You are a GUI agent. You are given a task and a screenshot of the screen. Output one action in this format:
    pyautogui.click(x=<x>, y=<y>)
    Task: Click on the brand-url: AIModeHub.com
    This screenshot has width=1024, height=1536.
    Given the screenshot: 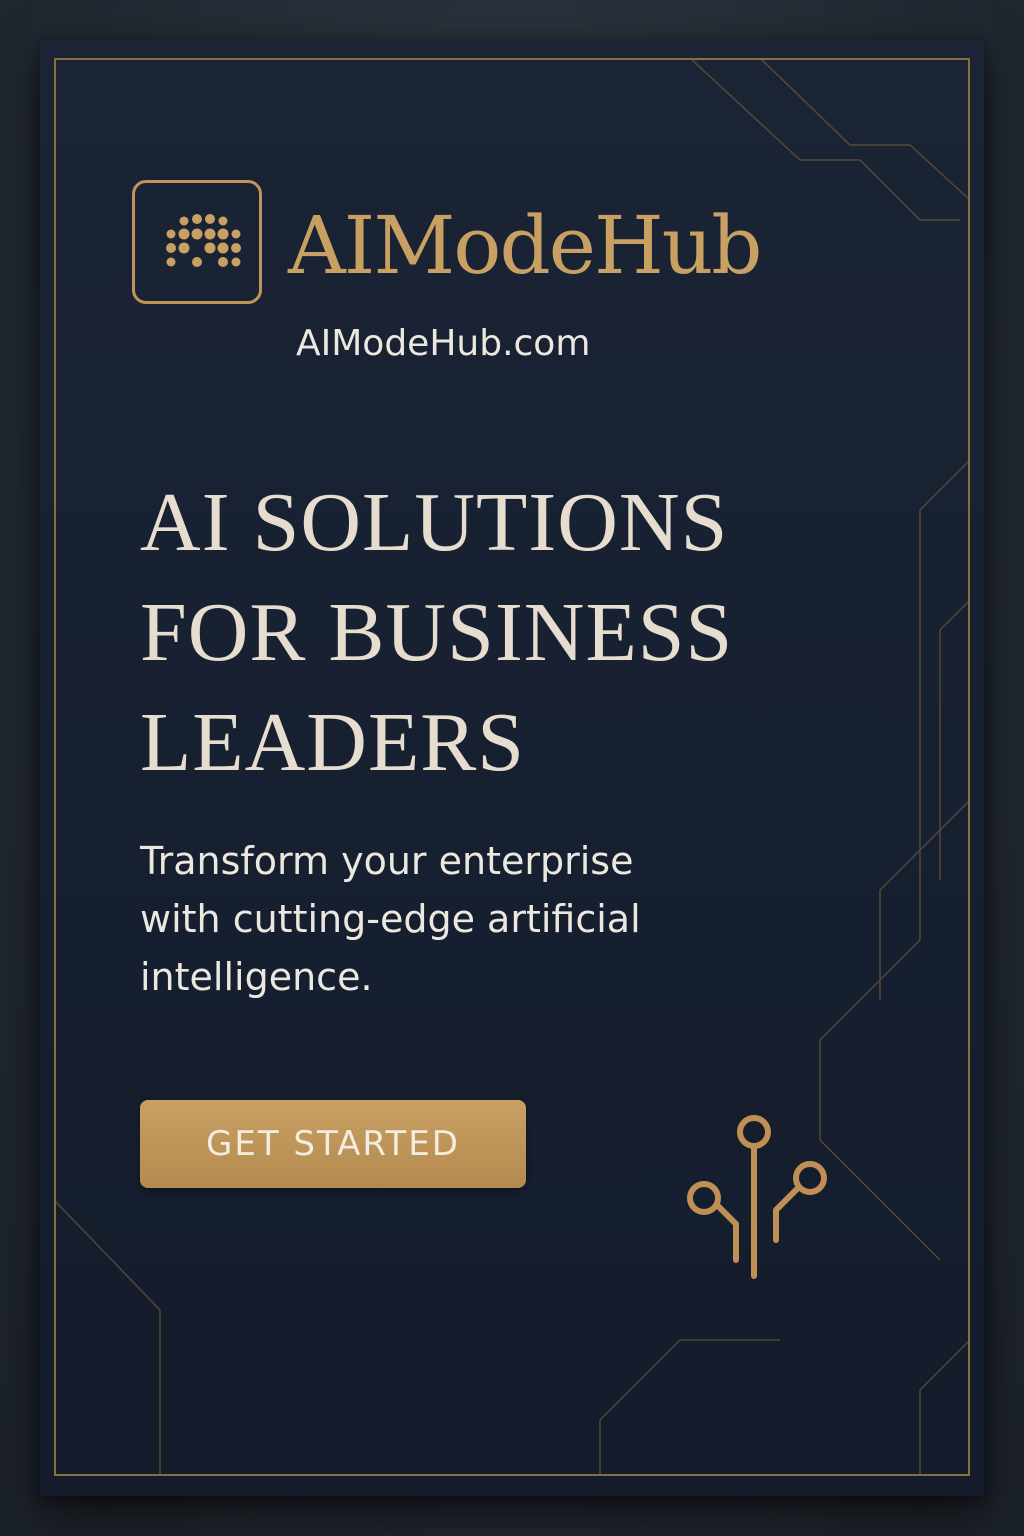 What is the action you would take?
    pyautogui.click(x=443, y=344)
    